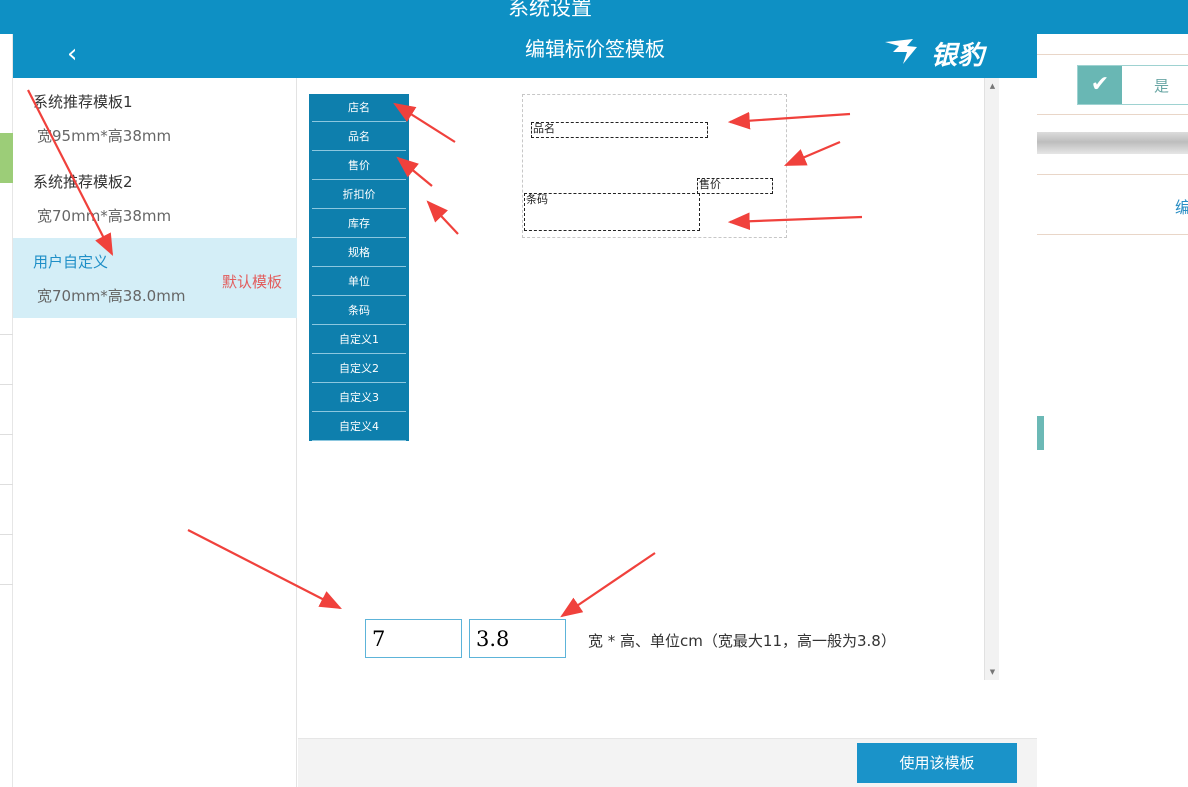  I want to click on scroll-down-icon: ▼, so click(992, 672).